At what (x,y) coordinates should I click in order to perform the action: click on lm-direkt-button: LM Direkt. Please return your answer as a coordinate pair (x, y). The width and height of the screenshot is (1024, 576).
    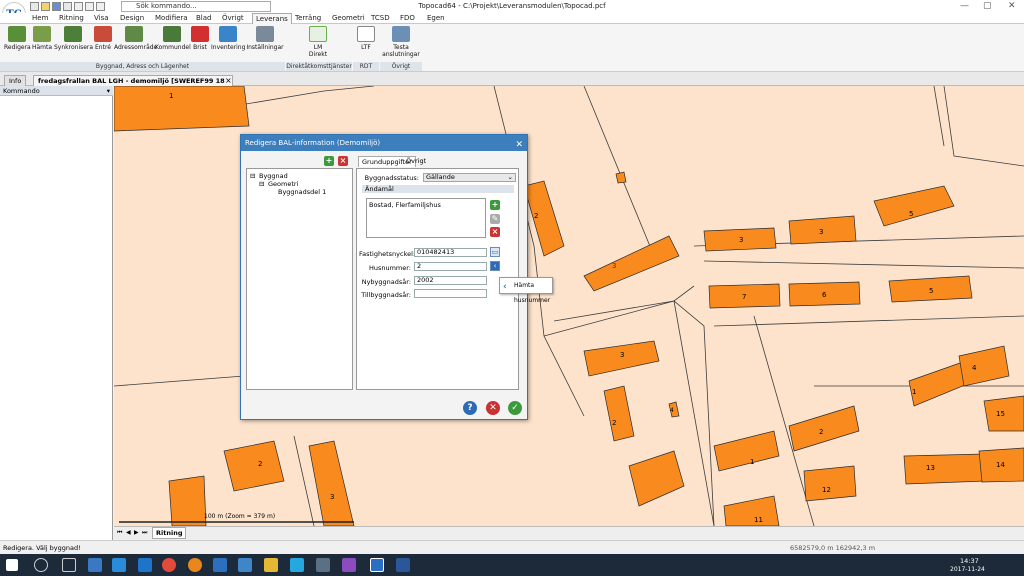
    Looking at the image, I should click on (318, 42).